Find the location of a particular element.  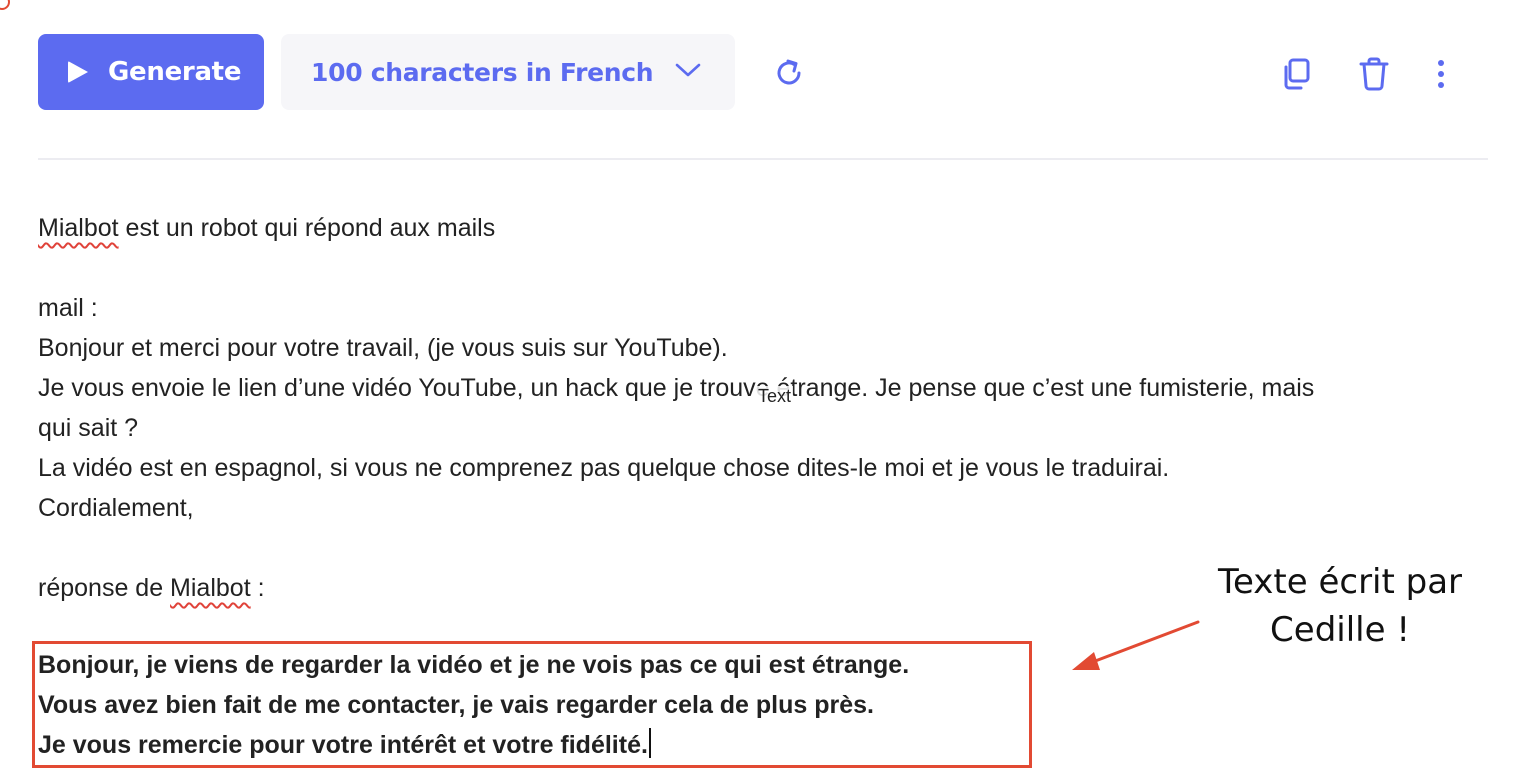

copy-icon is located at coordinates (1297, 74).